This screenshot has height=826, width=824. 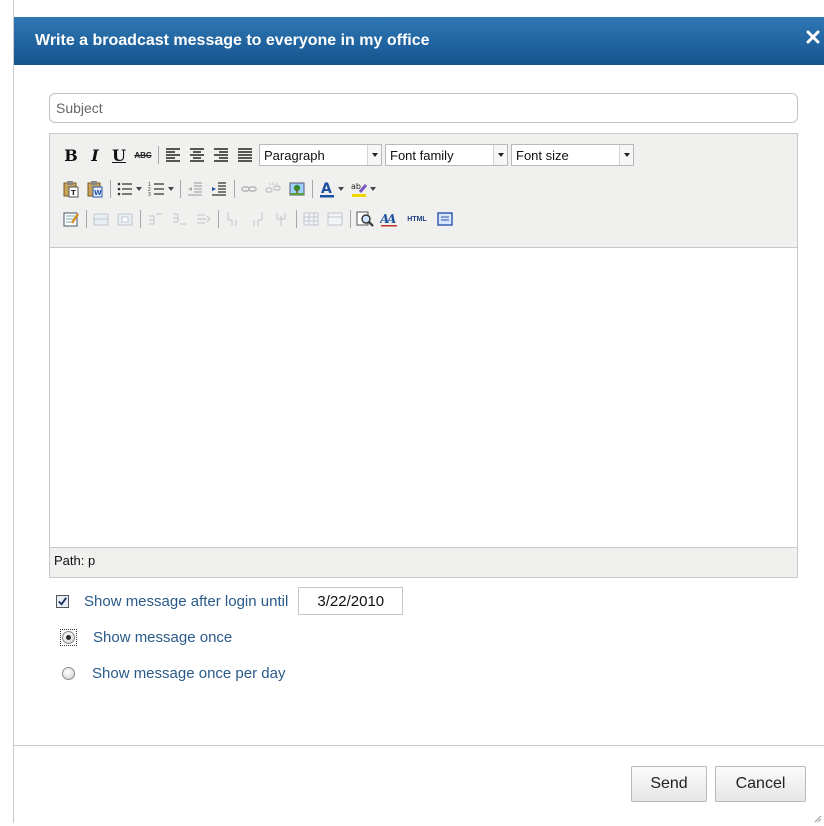 What do you see at coordinates (195, 189) in the screenshot?
I see `outdent-icon` at bounding box center [195, 189].